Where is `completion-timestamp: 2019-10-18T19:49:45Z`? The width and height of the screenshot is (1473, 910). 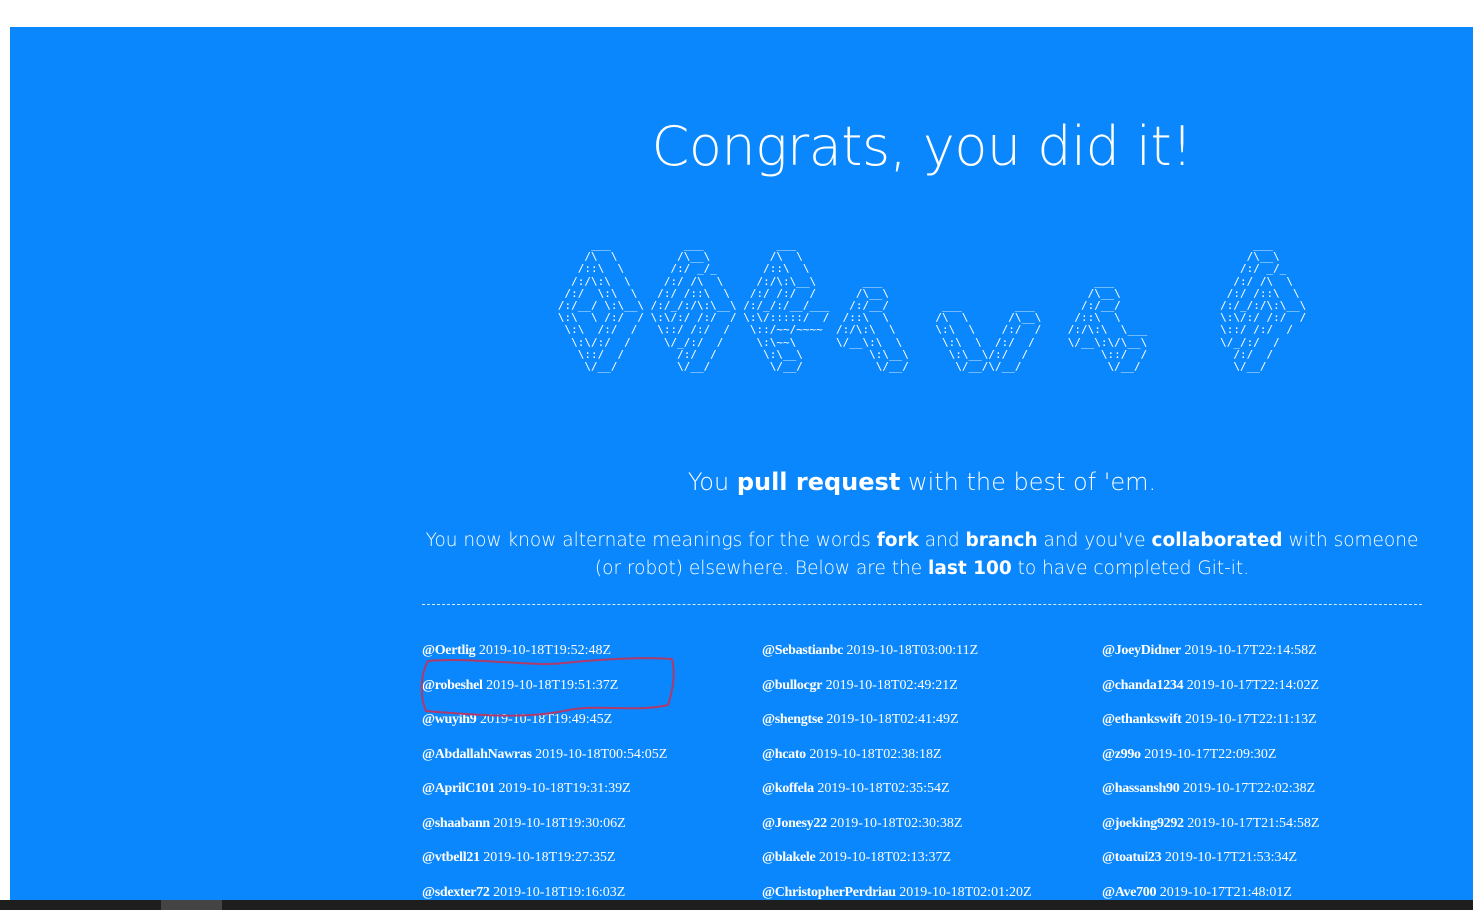 completion-timestamp: 2019-10-18T19:49:45Z is located at coordinates (546, 719).